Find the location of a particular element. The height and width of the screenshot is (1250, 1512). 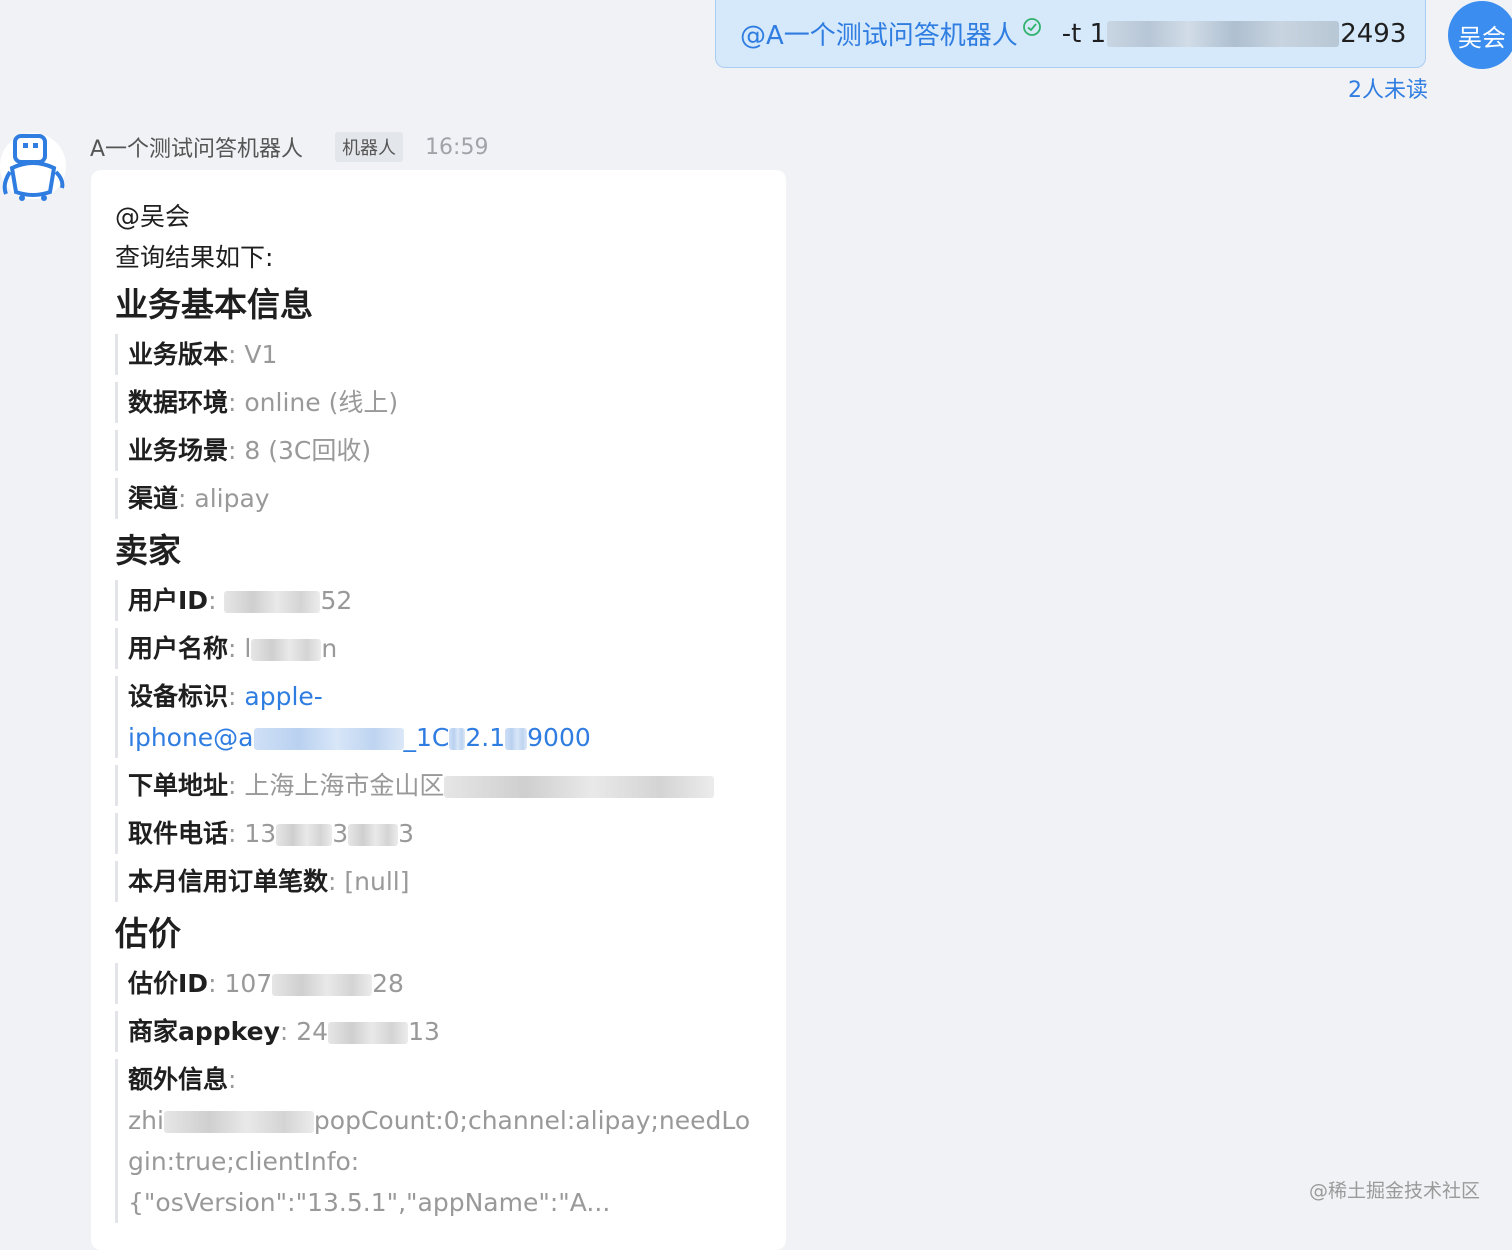

field-key: 业务场景 is located at coordinates (178, 450).